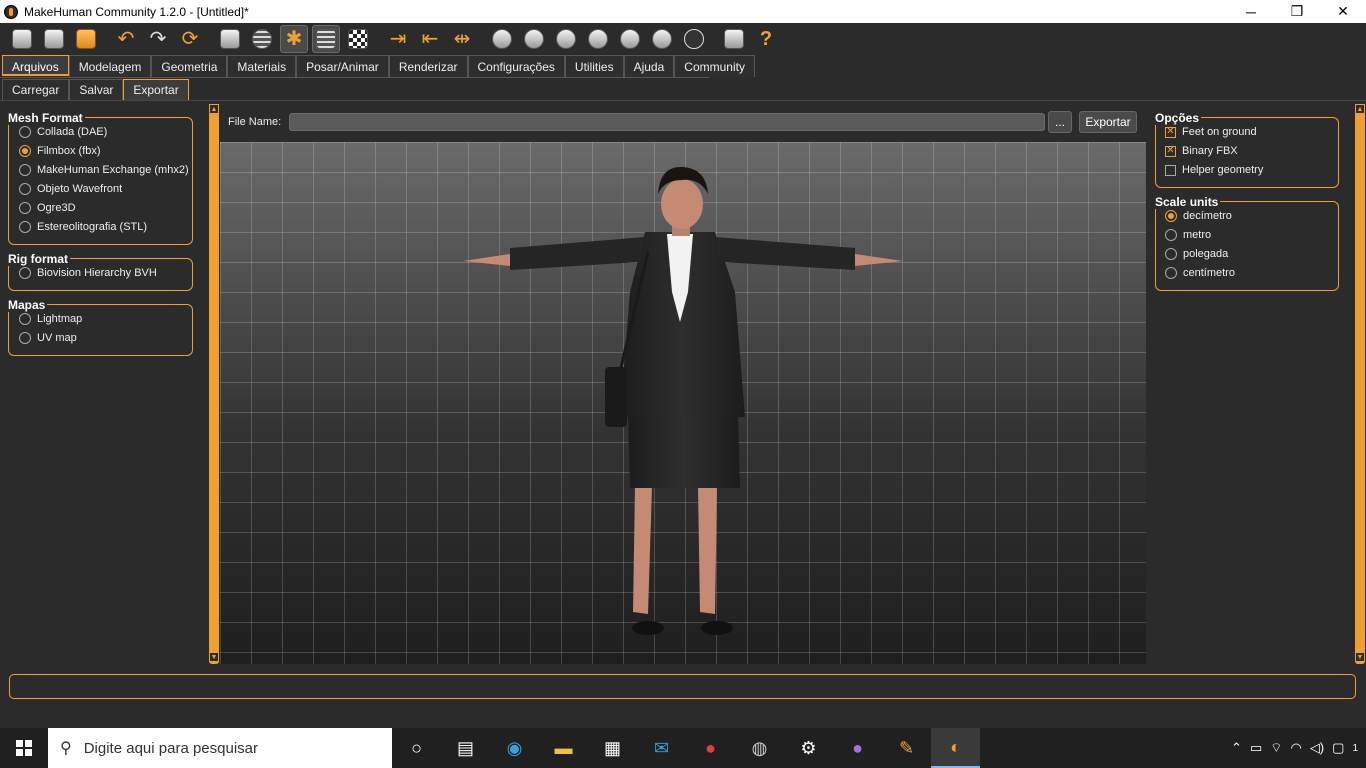 The image size is (1366, 768). I want to click on tab-configuracoes: Configurações, so click(516, 66).